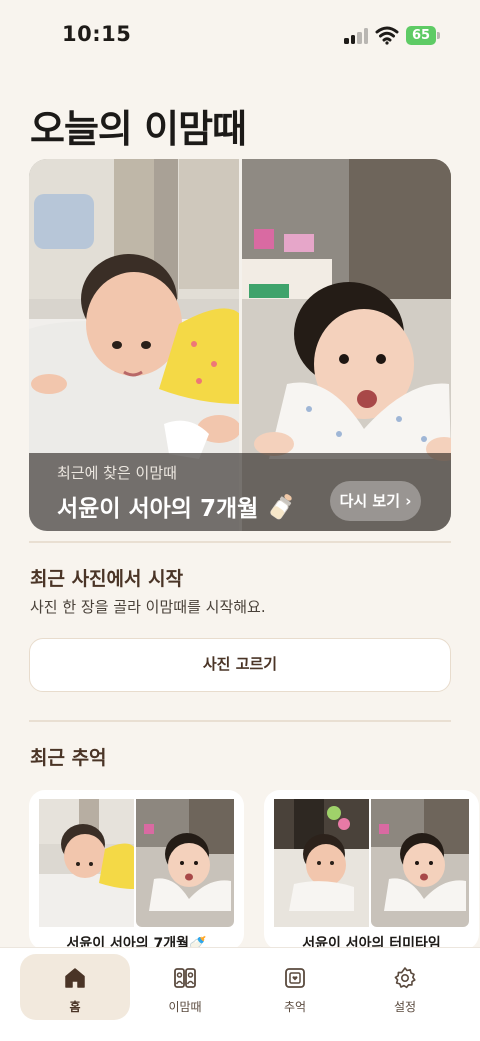 This screenshot has width=480, height=1041. I want to click on page-title: 오늘의 이맘때, so click(138, 129).